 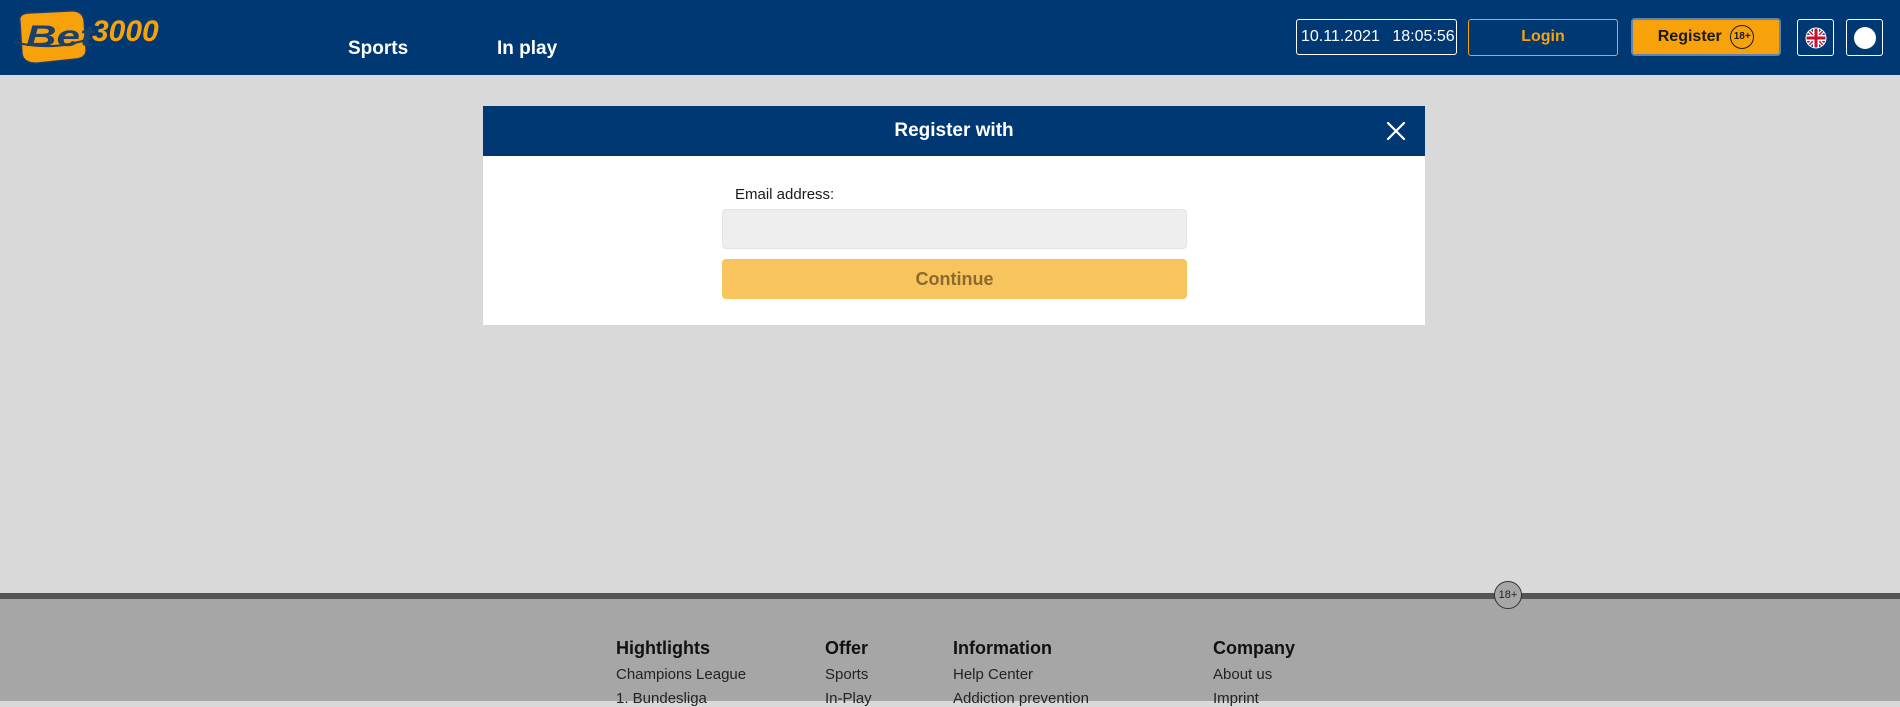 I want to click on footer-link: Champions League, so click(x=681, y=674).